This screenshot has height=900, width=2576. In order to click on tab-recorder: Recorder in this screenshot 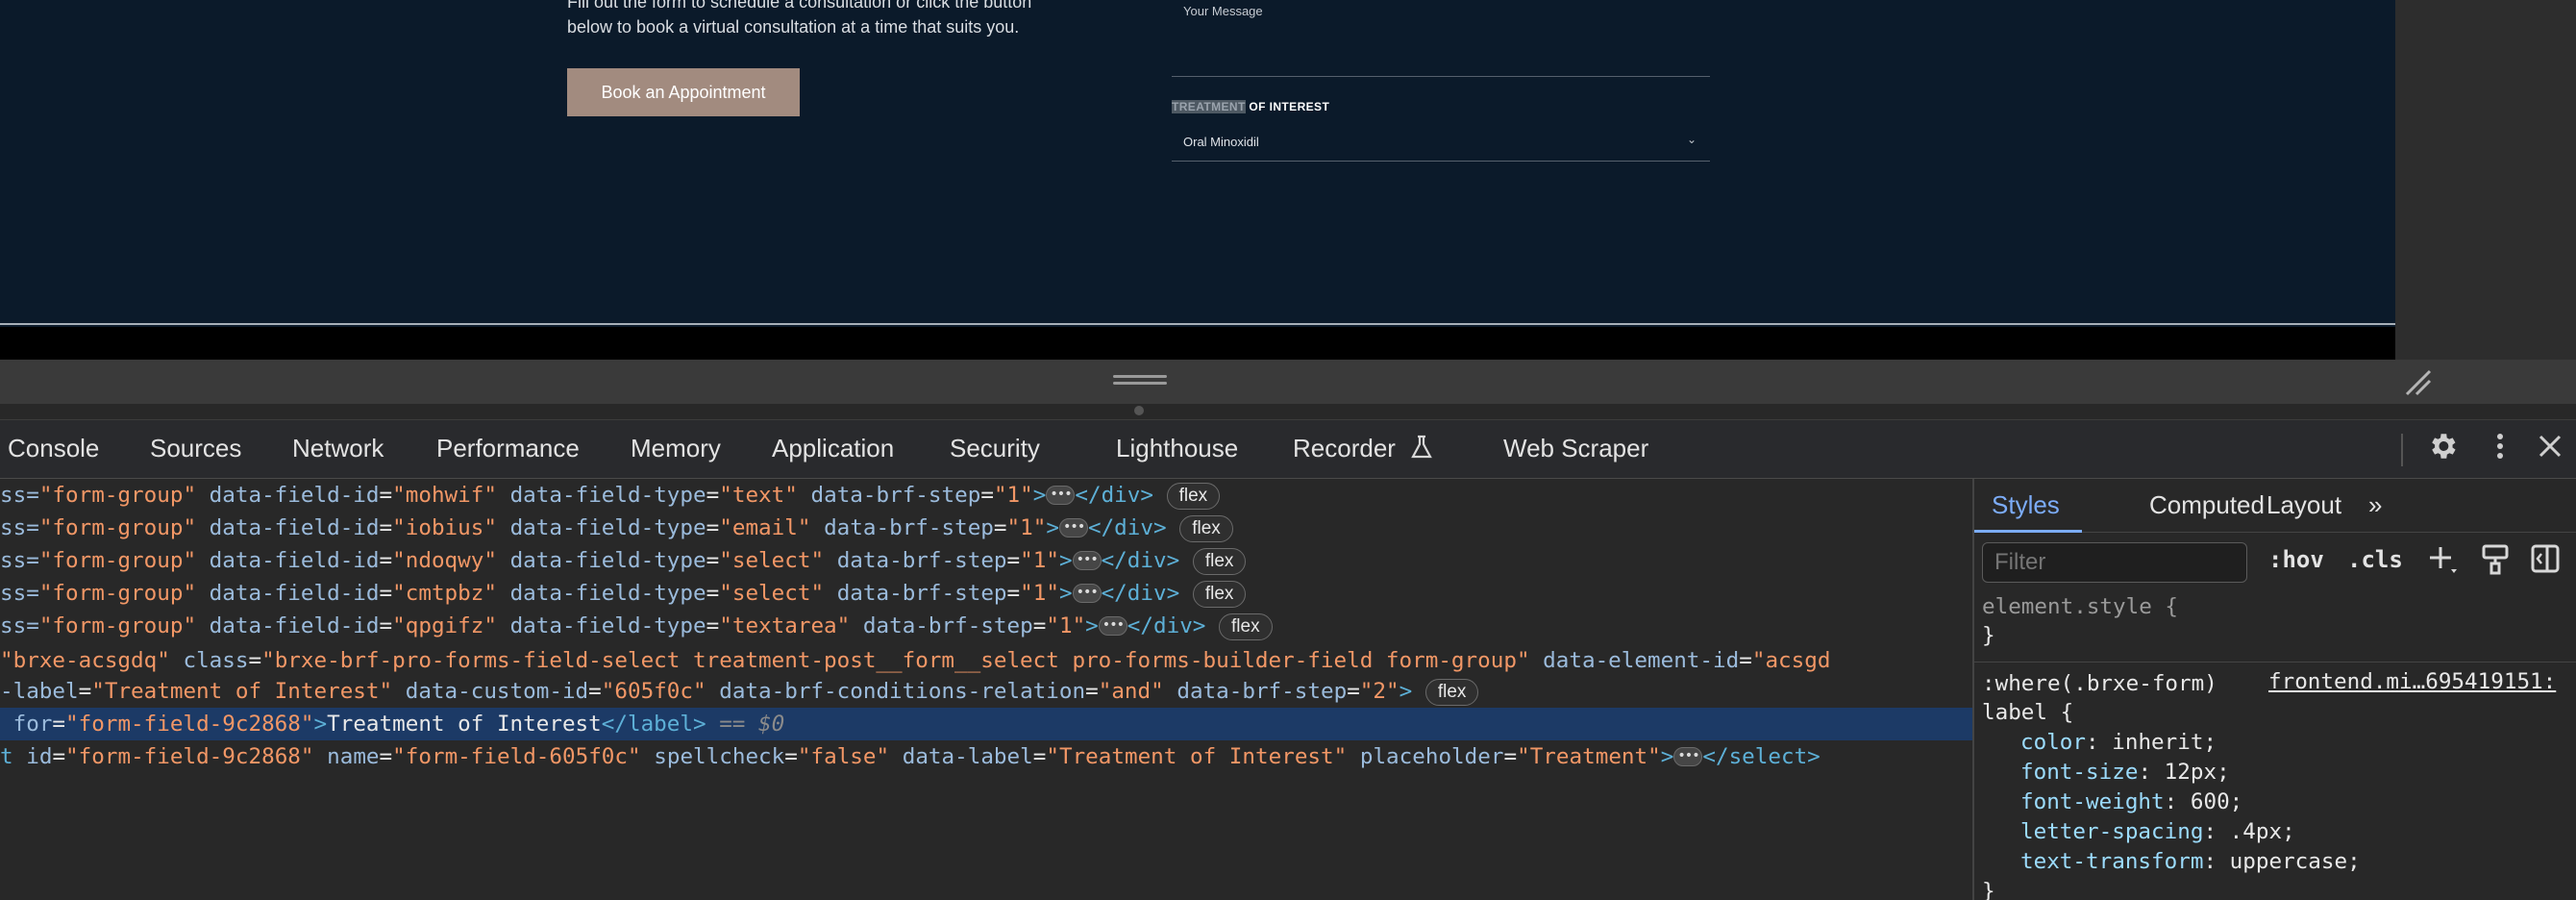, I will do `click(1363, 448)`.